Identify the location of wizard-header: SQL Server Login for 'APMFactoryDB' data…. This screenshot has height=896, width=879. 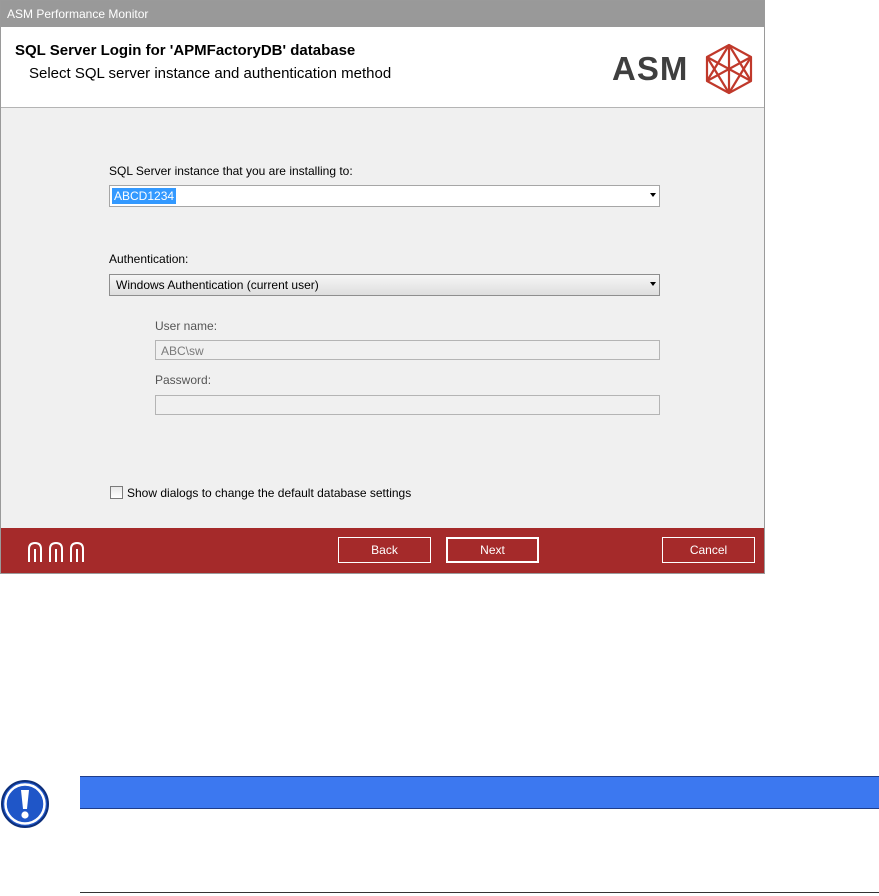
(382, 67).